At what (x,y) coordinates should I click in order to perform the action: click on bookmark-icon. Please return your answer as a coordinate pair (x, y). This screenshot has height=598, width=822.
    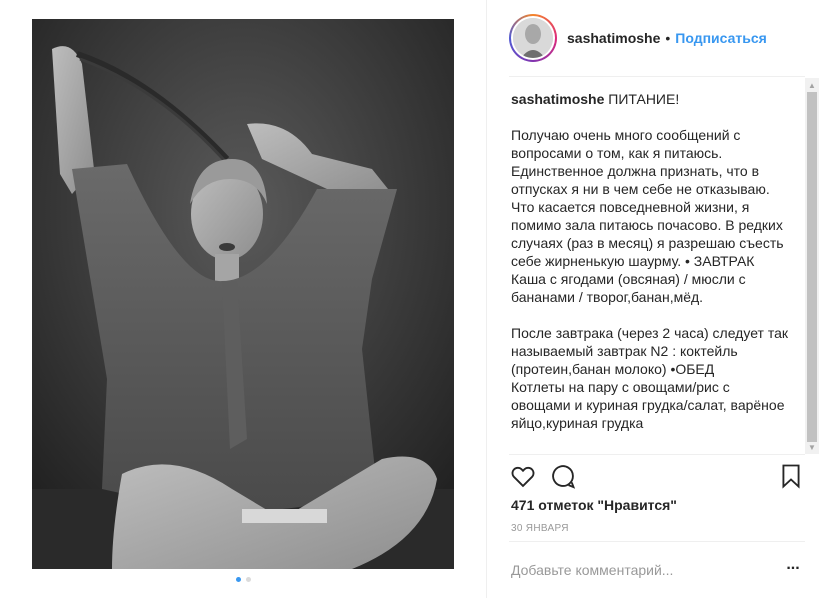
    Looking at the image, I should click on (791, 476).